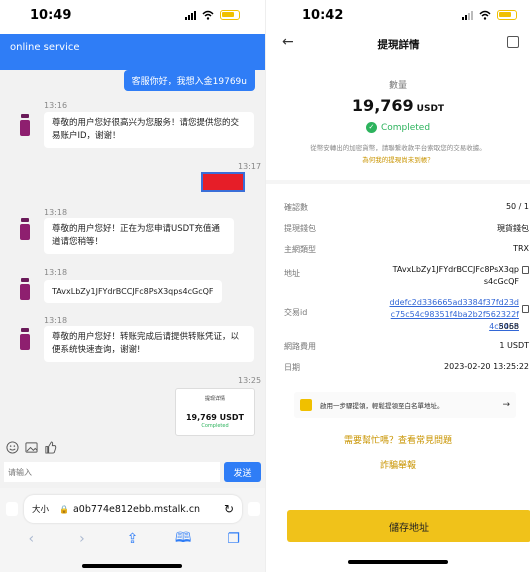  What do you see at coordinates (136, 509) in the screenshot?
I see `url-text: a0b774e812ebb.mstalk.cn` at bounding box center [136, 509].